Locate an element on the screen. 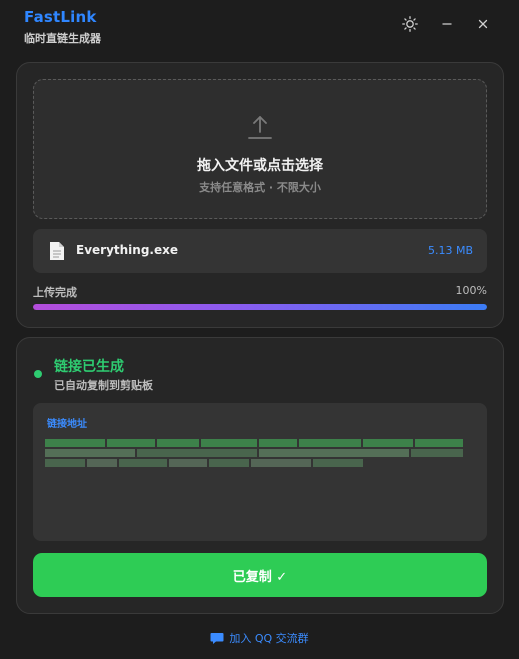 The image size is (519, 659). file-icon is located at coordinates (57, 251).